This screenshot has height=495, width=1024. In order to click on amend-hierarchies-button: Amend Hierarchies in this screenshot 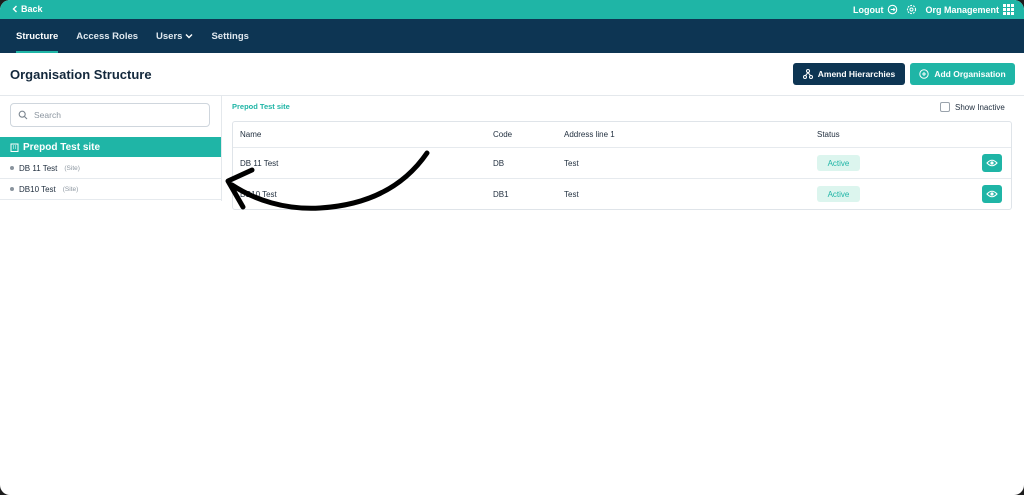, I will do `click(849, 74)`.